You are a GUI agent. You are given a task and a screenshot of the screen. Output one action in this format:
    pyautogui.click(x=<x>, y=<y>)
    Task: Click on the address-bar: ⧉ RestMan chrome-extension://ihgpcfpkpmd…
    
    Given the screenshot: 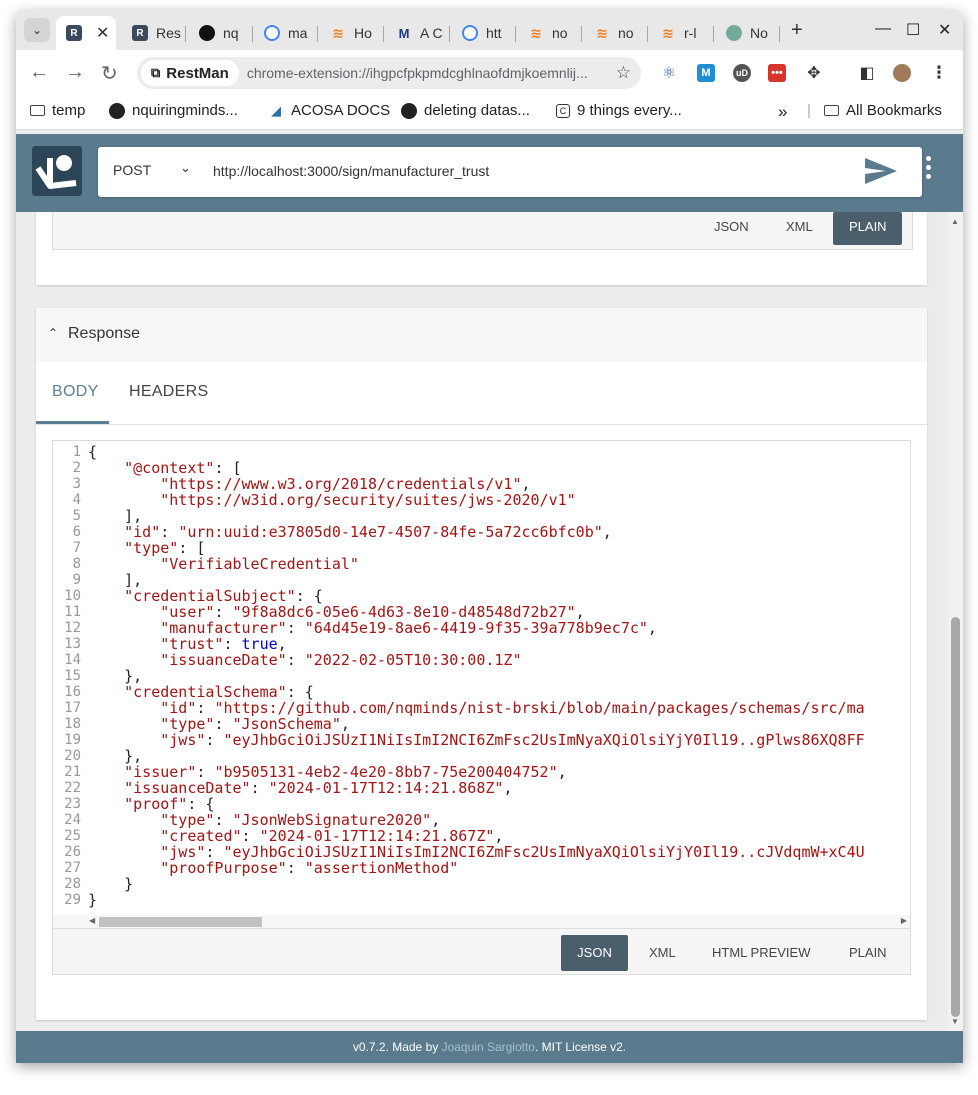 What is the action you would take?
    pyautogui.click(x=389, y=73)
    